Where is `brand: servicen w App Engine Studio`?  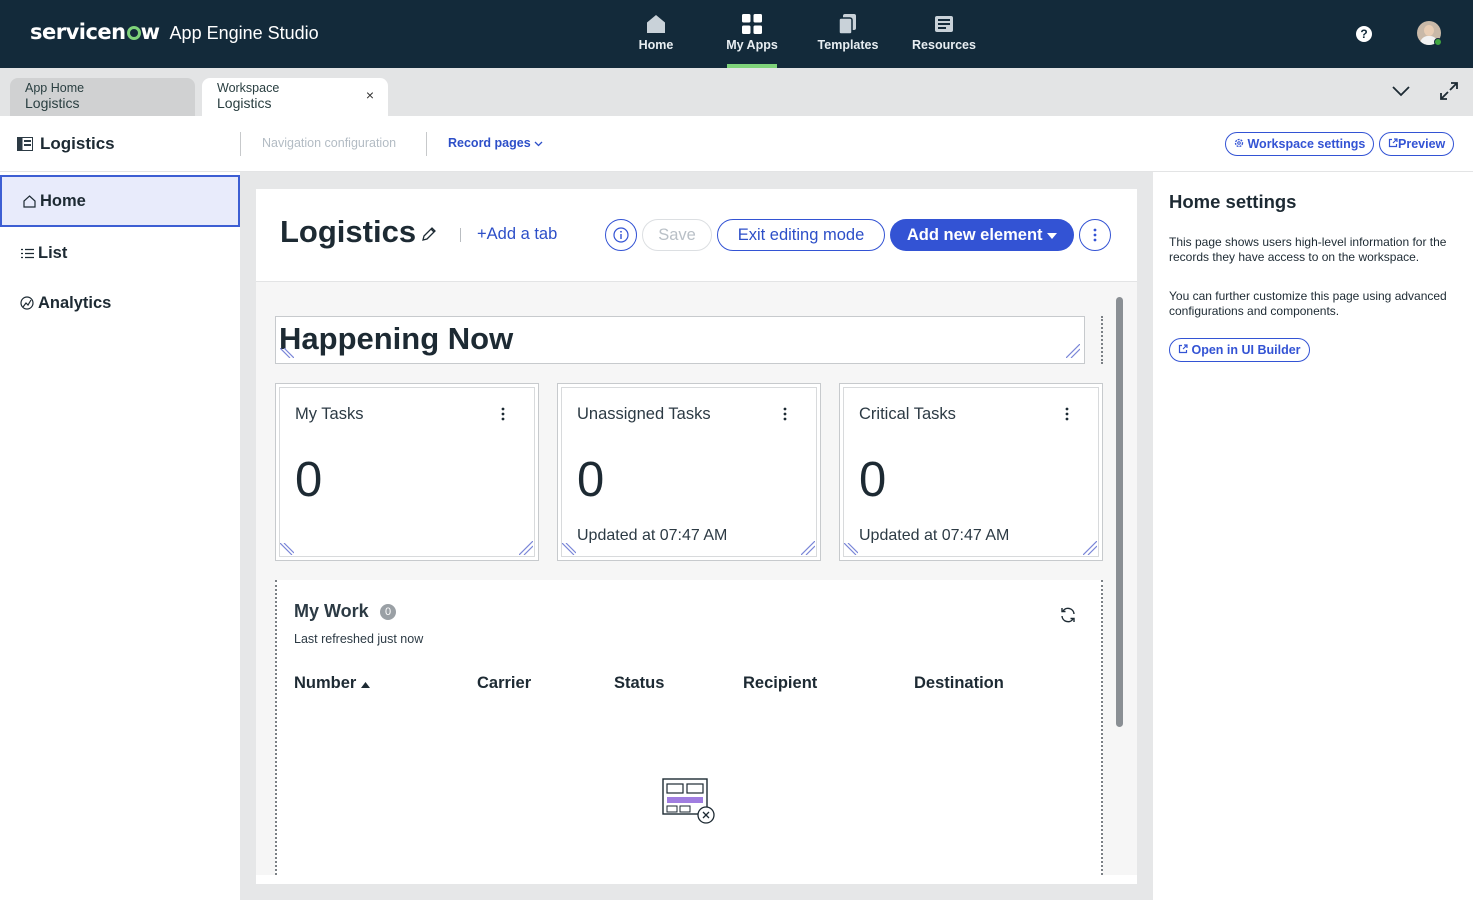
brand: servicen w App Engine Studio is located at coordinates (174, 32).